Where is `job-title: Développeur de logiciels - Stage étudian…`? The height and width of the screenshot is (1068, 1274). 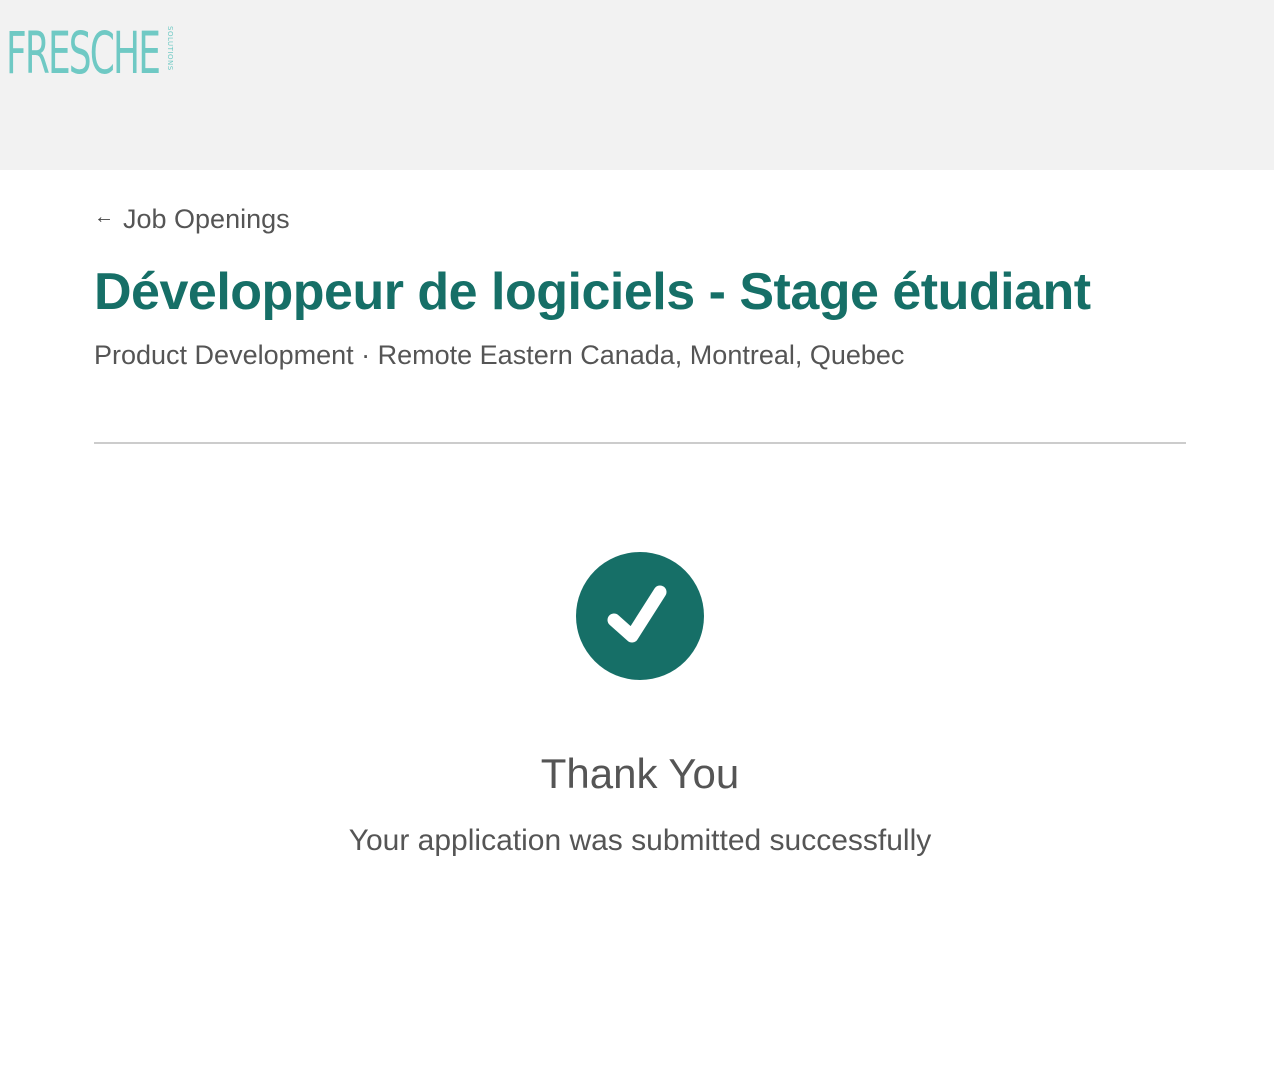
job-title: Développeur de logiciels - Stage étudian… is located at coordinates (592, 292).